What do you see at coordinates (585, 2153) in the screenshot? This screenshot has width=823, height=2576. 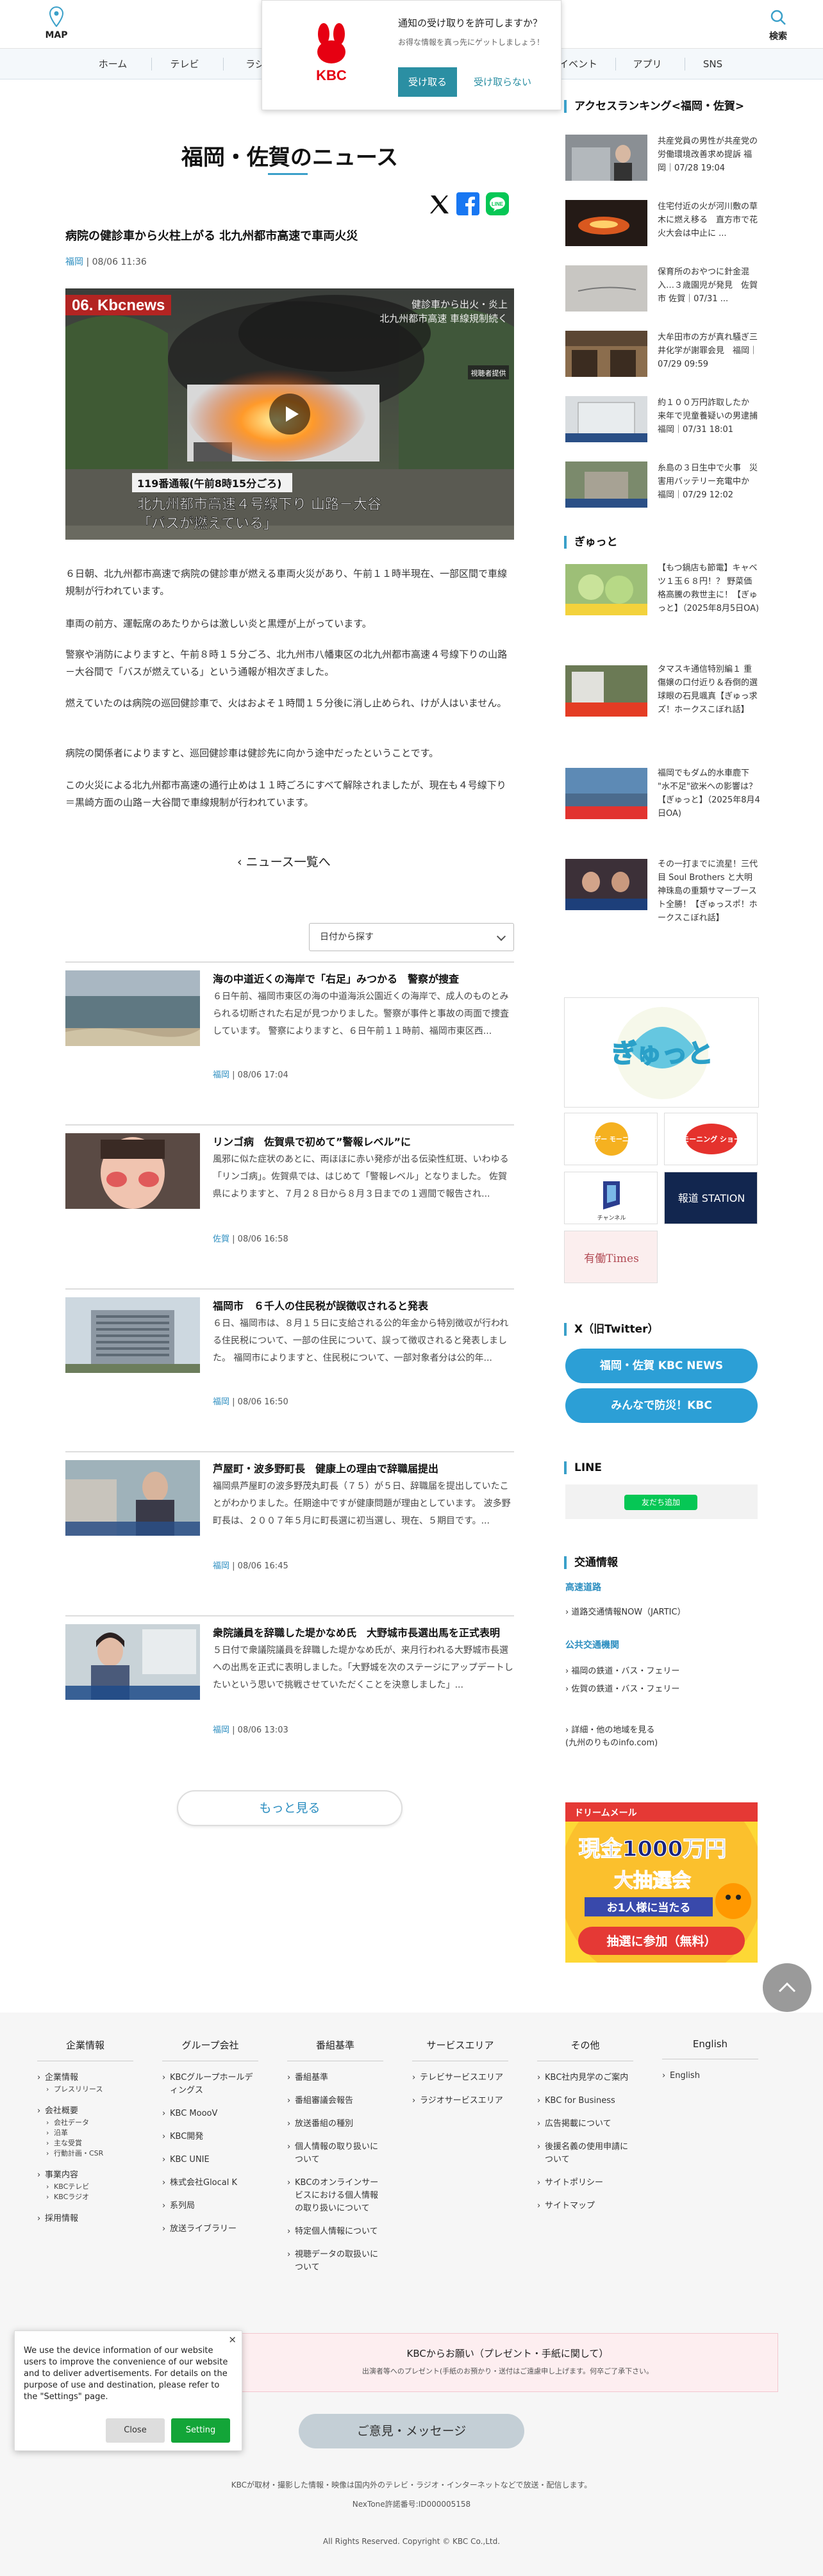 I see `footer-link: 後援名義の使用申請について` at bounding box center [585, 2153].